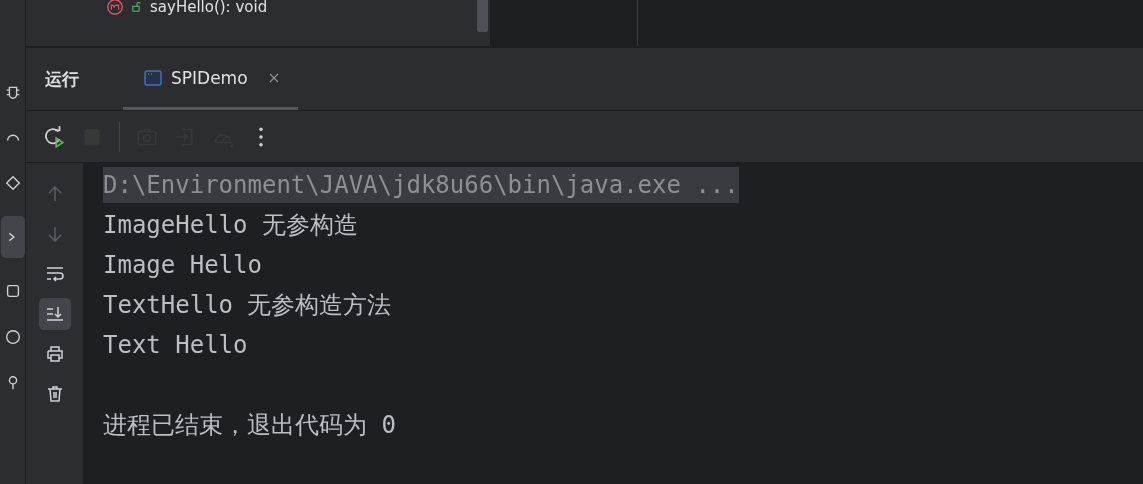  I want to click on scrollbar, so click(482, 16).